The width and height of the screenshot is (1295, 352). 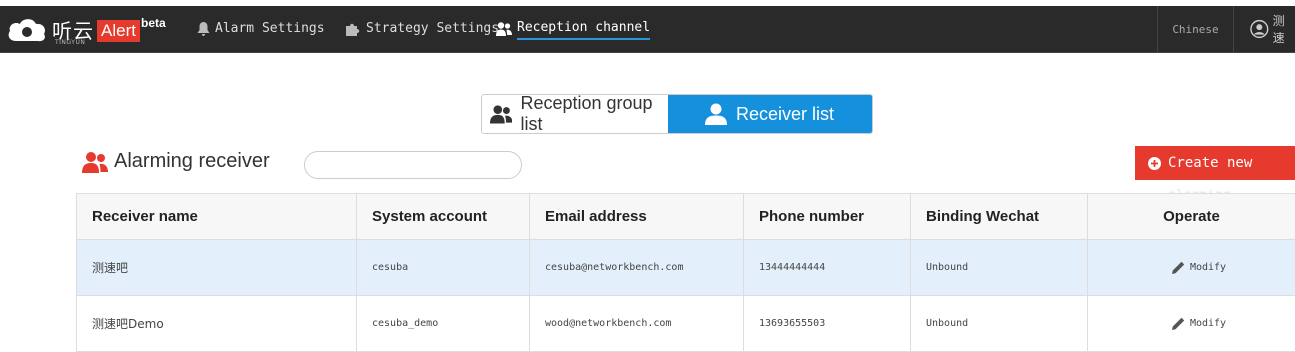 What do you see at coordinates (413, 165) in the screenshot?
I see `search-input` at bounding box center [413, 165].